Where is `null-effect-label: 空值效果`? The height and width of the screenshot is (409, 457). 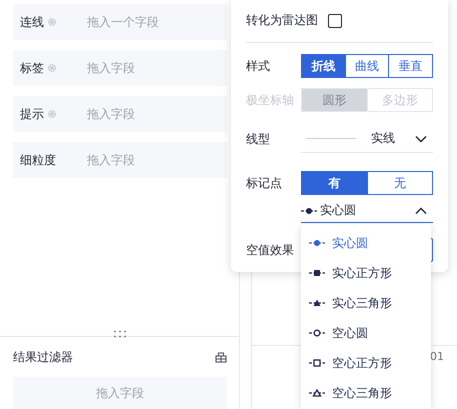
null-effect-label: 空值效果 is located at coordinates (270, 250).